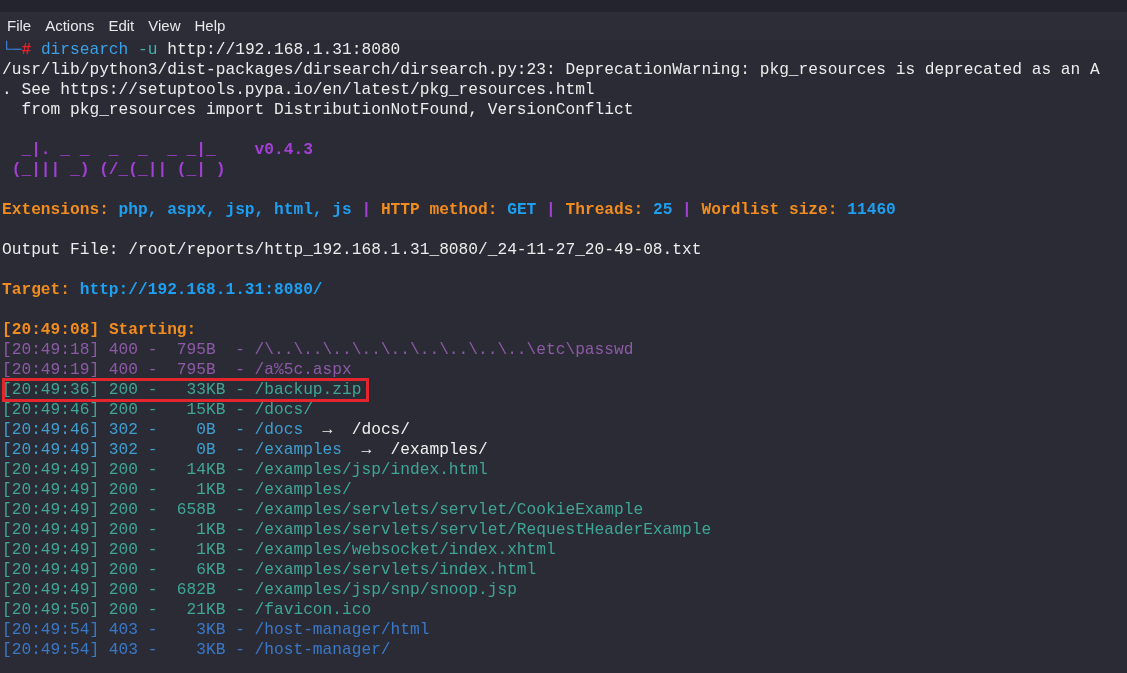  I want to click on log-line: [20:49:54] 403 - 3KB - /host-manager/html, so click(216, 630).